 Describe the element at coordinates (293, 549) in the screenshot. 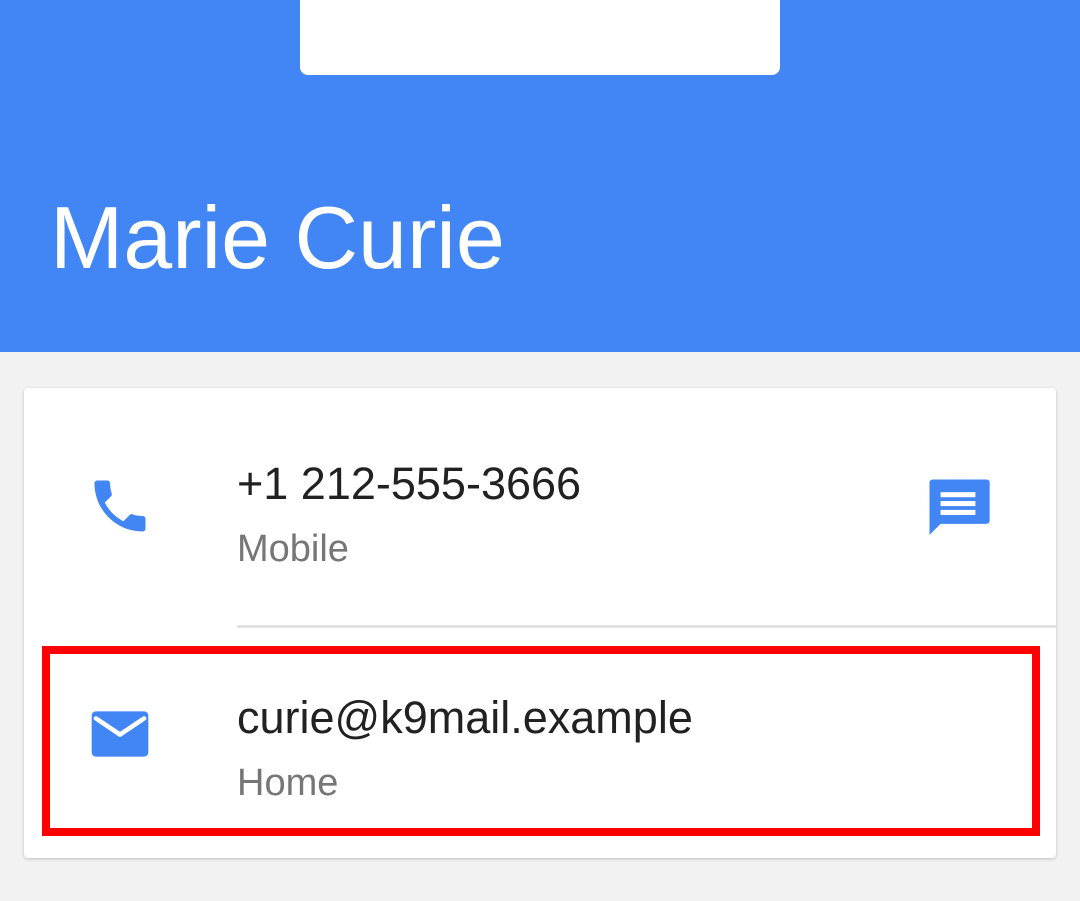

I see `phone-type-label: Mobile` at that location.